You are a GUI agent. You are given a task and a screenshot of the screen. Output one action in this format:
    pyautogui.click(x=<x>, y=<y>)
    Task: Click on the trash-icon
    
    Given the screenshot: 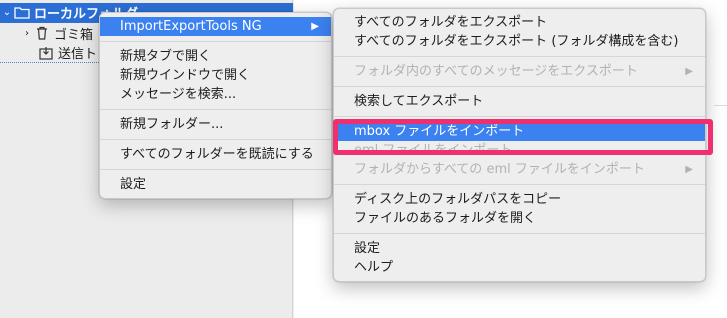 What is the action you would take?
    pyautogui.click(x=42, y=33)
    